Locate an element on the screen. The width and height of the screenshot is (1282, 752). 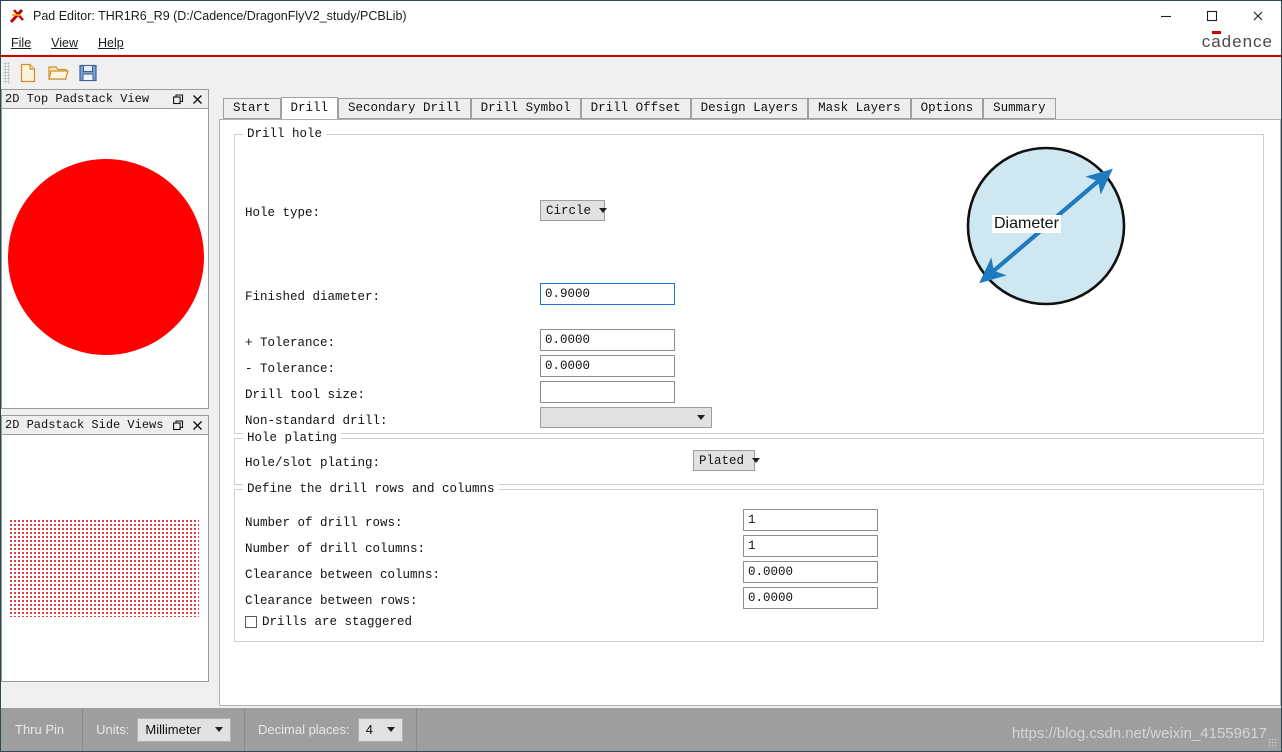
pad-shape-circle is located at coordinates (106, 257).